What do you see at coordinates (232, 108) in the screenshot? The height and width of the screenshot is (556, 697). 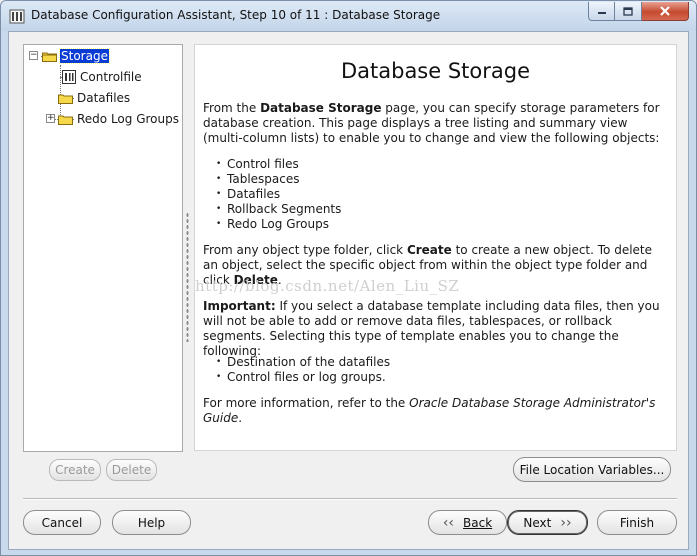 I see `text: From the` at bounding box center [232, 108].